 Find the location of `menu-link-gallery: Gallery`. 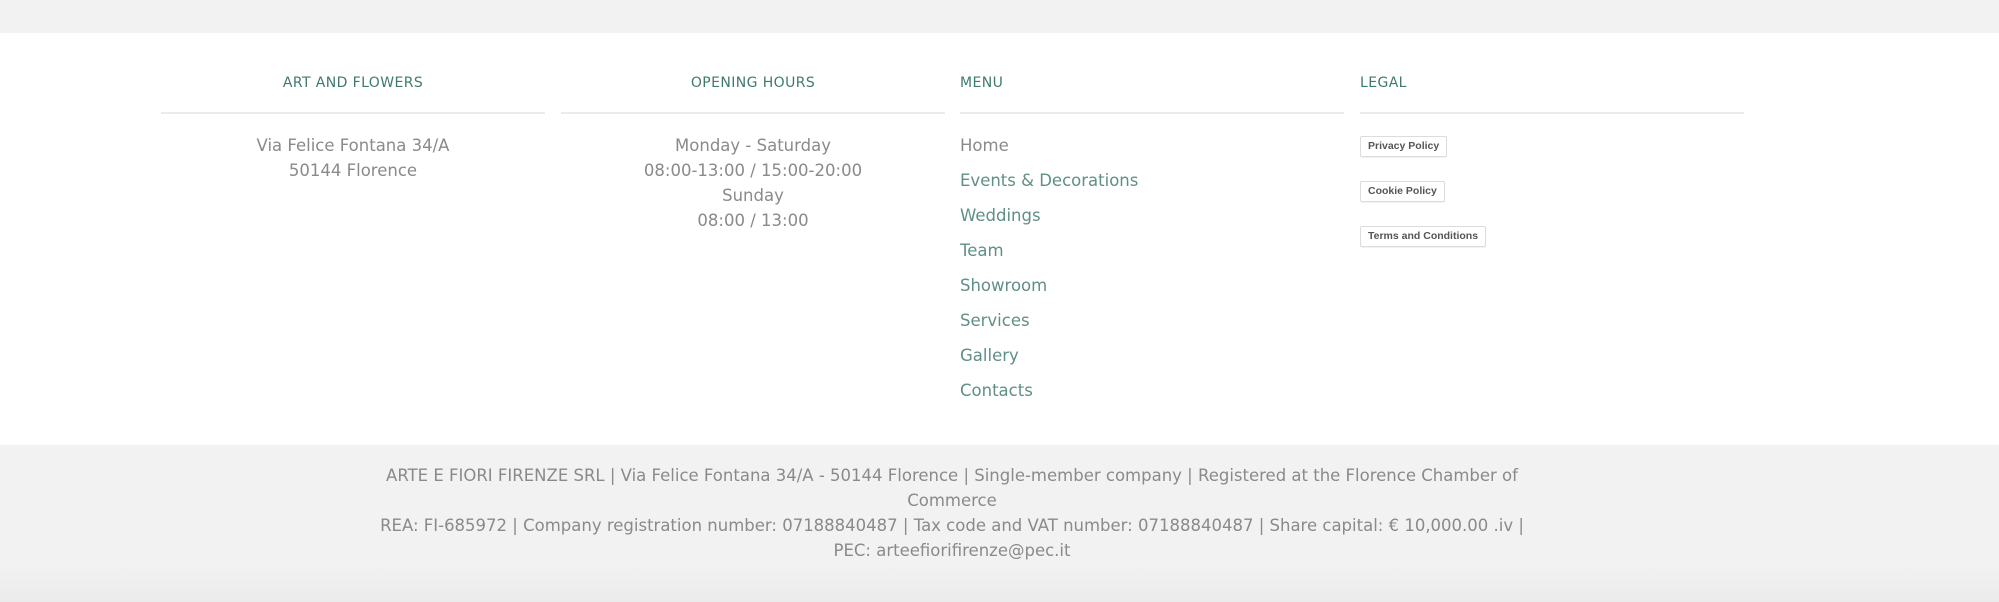

menu-link-gallery: Gallery is located at coordinates (989, 355).